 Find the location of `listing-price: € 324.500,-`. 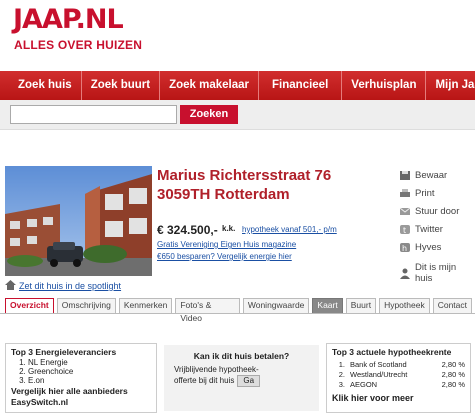

listing-price: € 324.500,- is located at coordinates (187, 230).